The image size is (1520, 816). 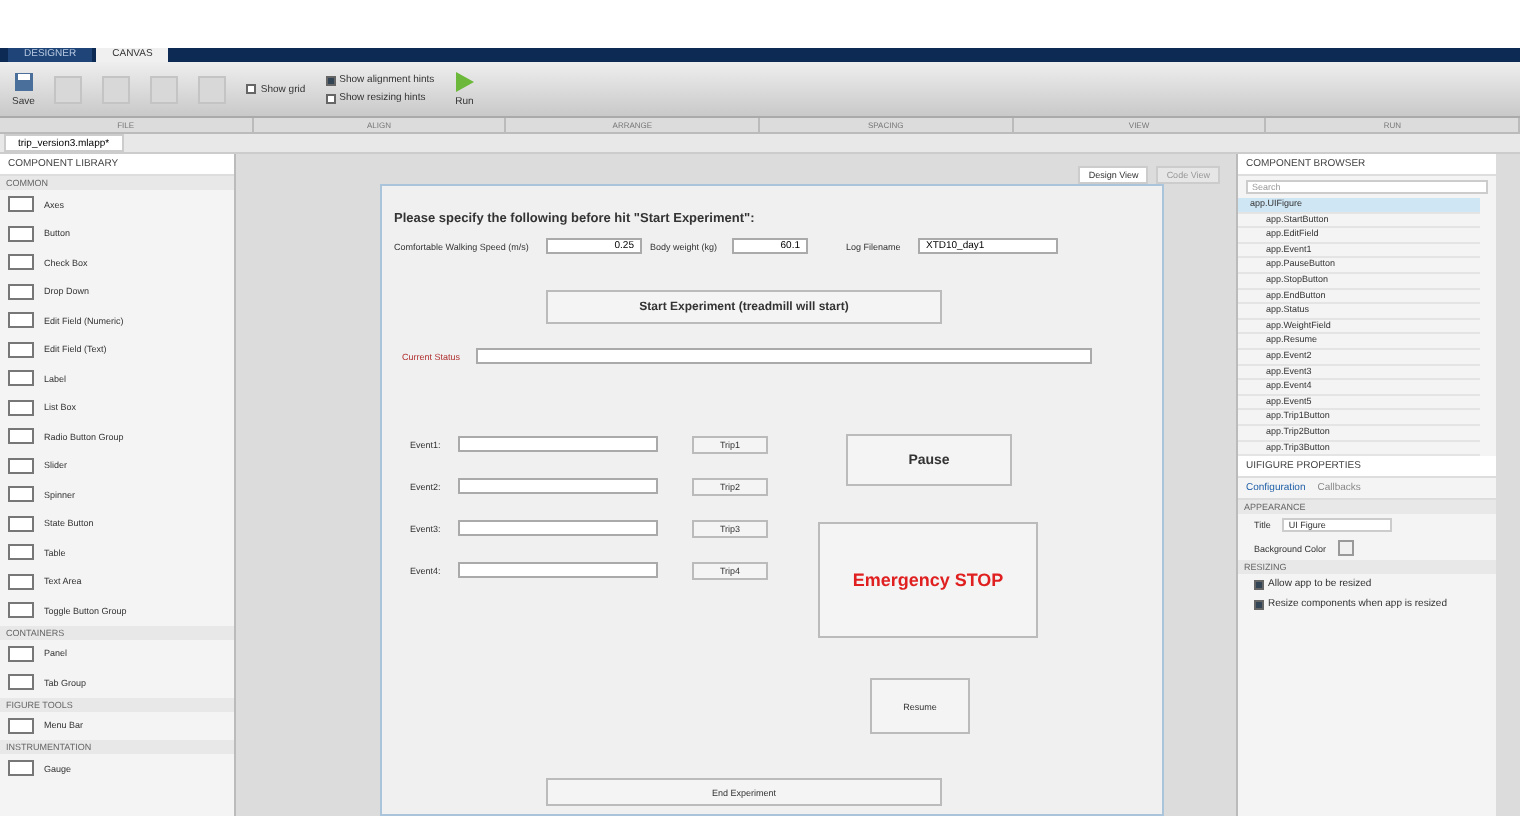 What do you see at coordinates (784, 356) in the screenshot?
I see `status-field` at bounding box center [784, 356].